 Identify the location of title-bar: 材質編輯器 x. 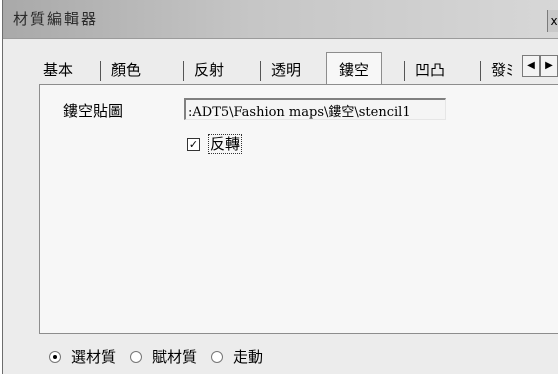
(280, 19).